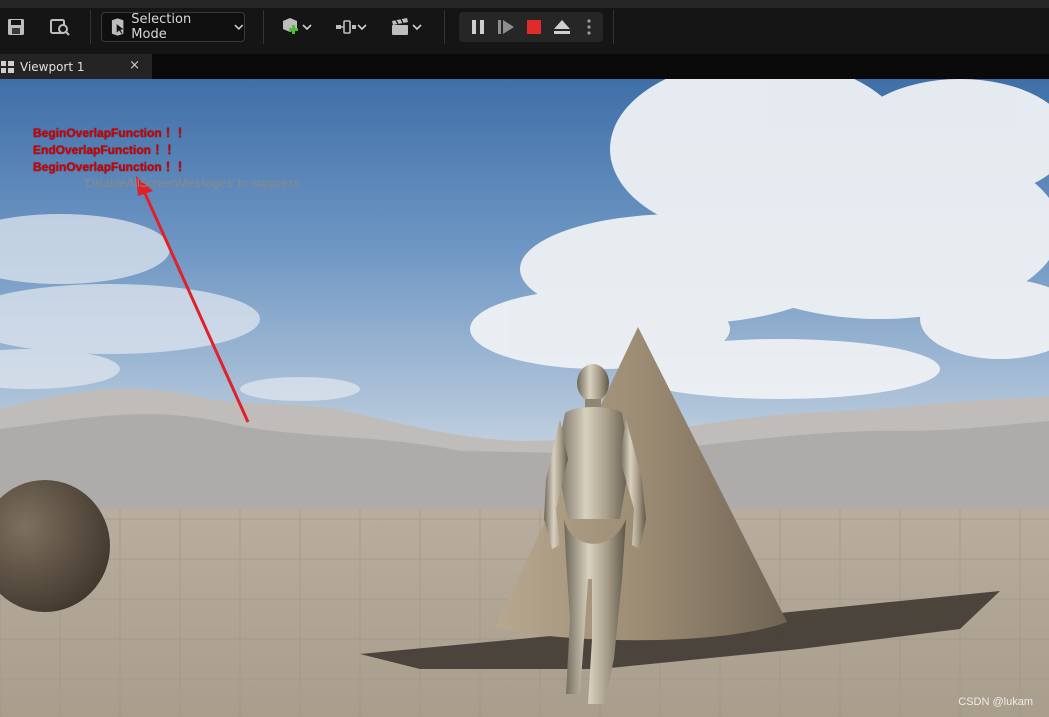  What do you see at coordinates (346, 27) in the screenshot?
I see `blueprint-icon` at bounding box center [346, 27].